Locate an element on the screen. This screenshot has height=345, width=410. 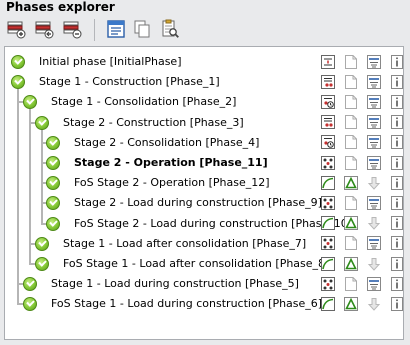
phase-report-button is located at coordinates (170, 30).